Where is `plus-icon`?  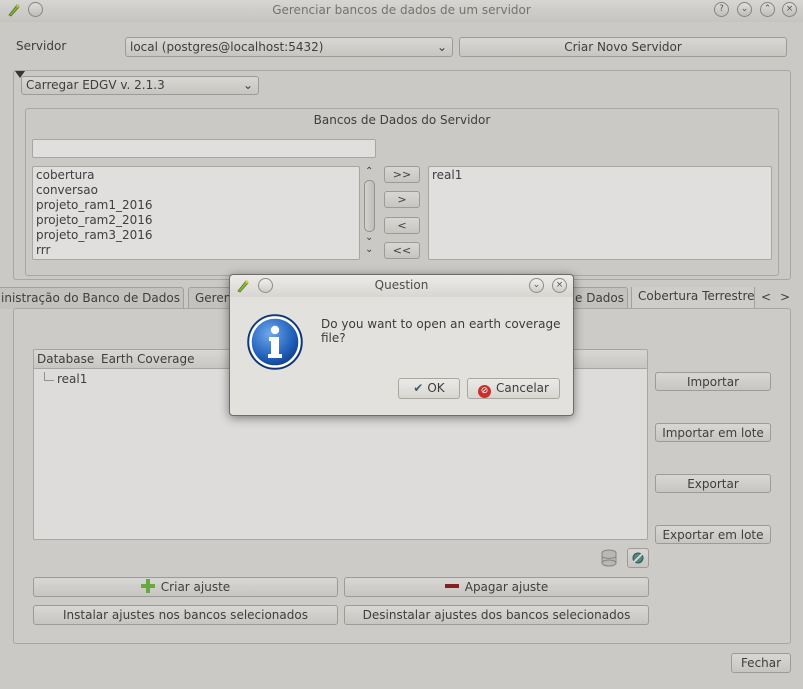
plus-icon is located at coordinates (147, 586).